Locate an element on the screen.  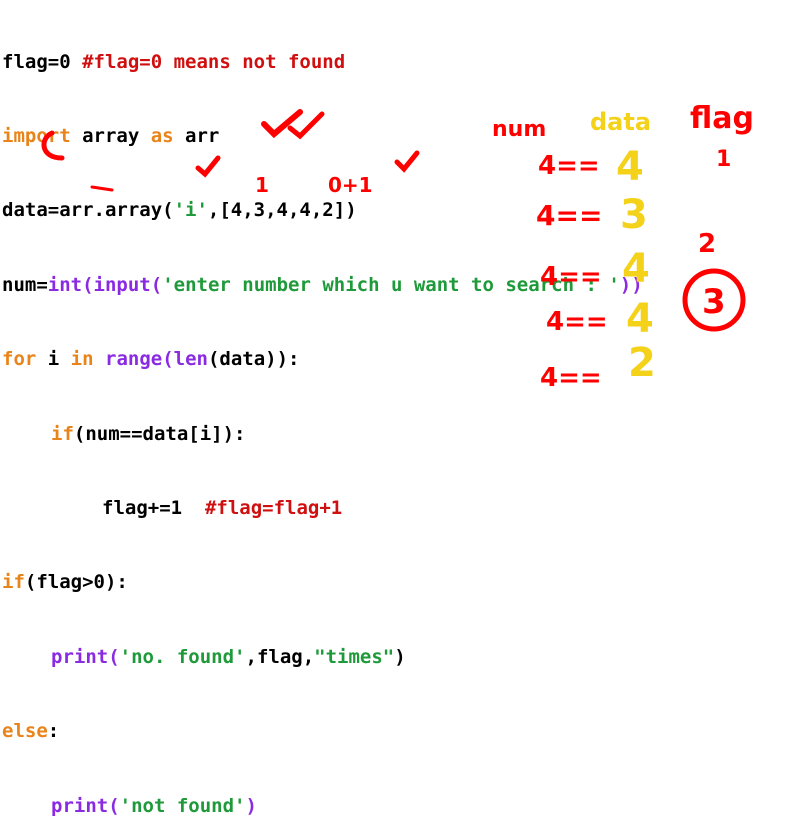
code-line-7: flag+=1 #flag=flag+1 is located at coordinates (322, 508).